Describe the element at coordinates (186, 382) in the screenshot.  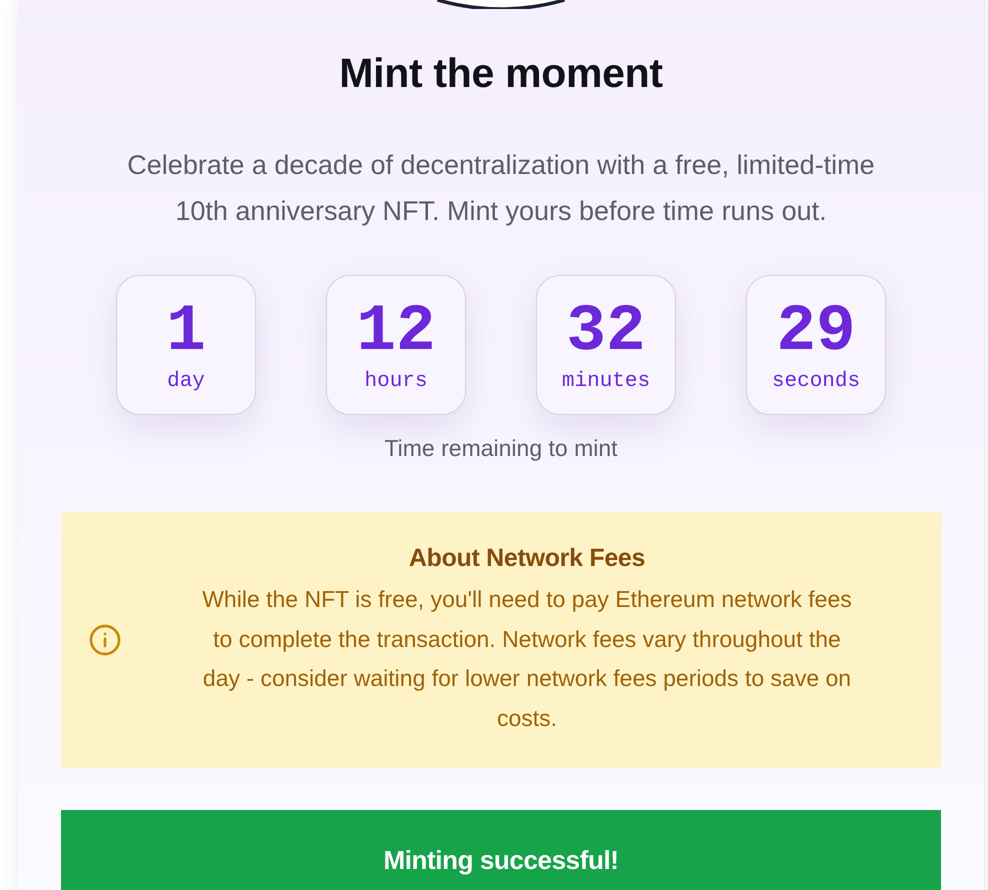
I see `countdown-unit: day` at that location.